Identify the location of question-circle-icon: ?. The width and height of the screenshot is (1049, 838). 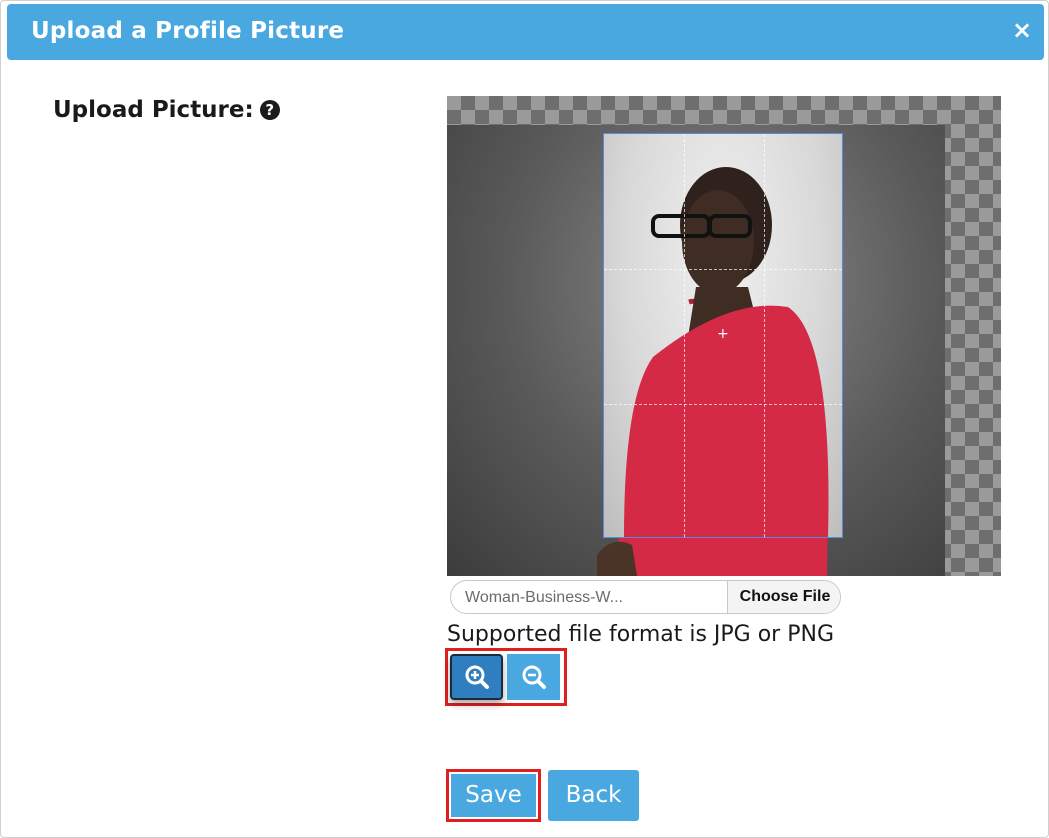
(269, 110).